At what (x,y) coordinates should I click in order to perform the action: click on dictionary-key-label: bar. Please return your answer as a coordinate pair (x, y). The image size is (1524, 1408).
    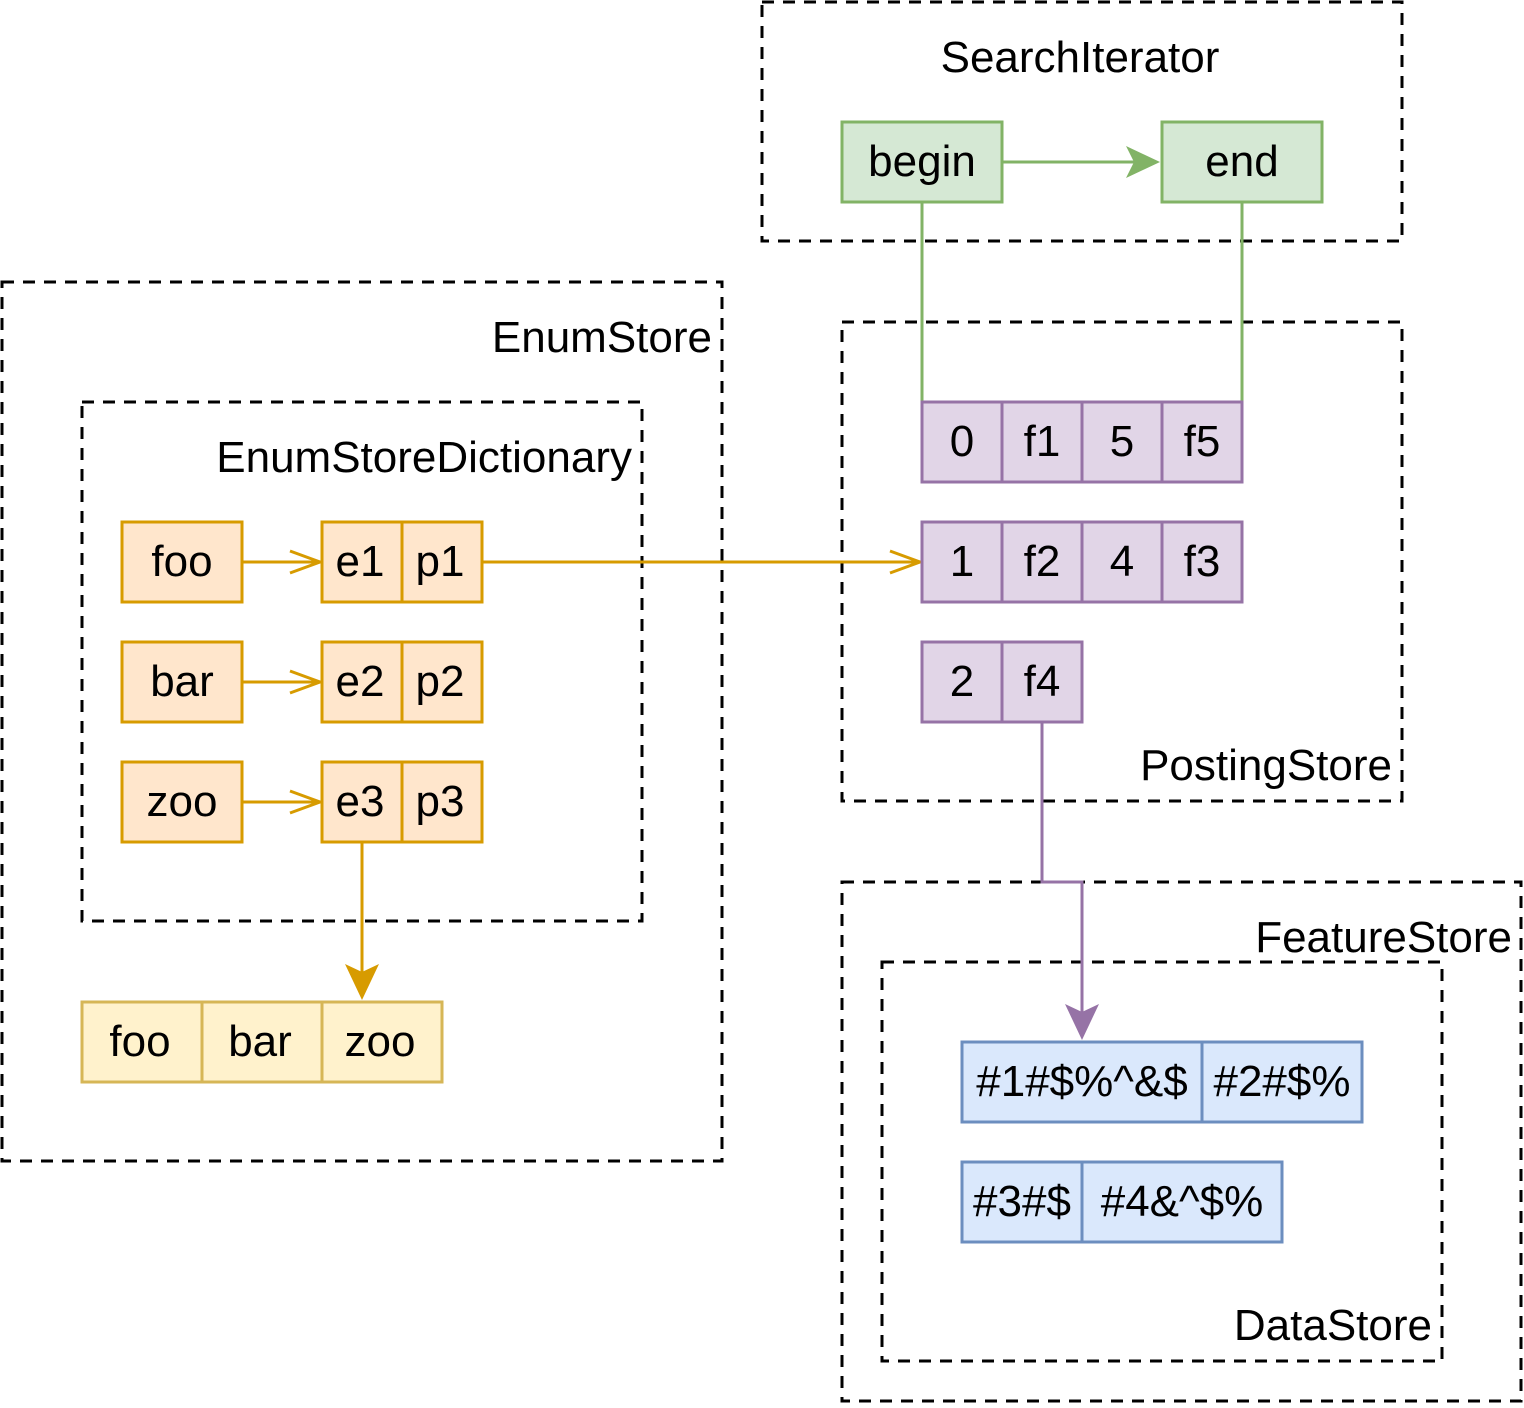
    Looking at the image, I should click on (182, 681).